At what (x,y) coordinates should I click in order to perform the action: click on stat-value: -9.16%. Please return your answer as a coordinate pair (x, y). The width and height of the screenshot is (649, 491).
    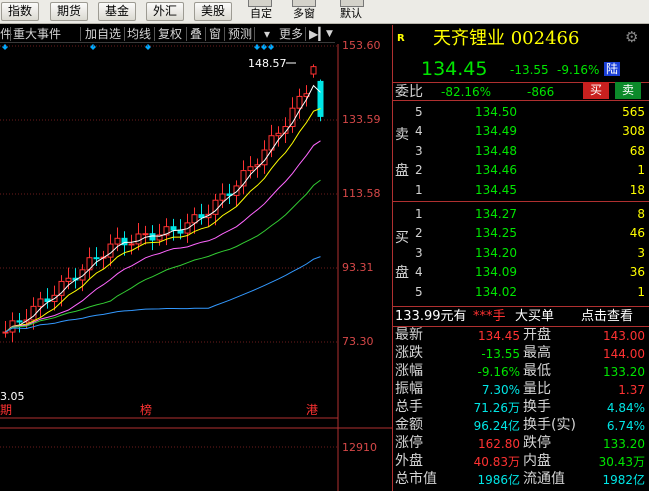
    Looking at the image, I should click on (498, 372).